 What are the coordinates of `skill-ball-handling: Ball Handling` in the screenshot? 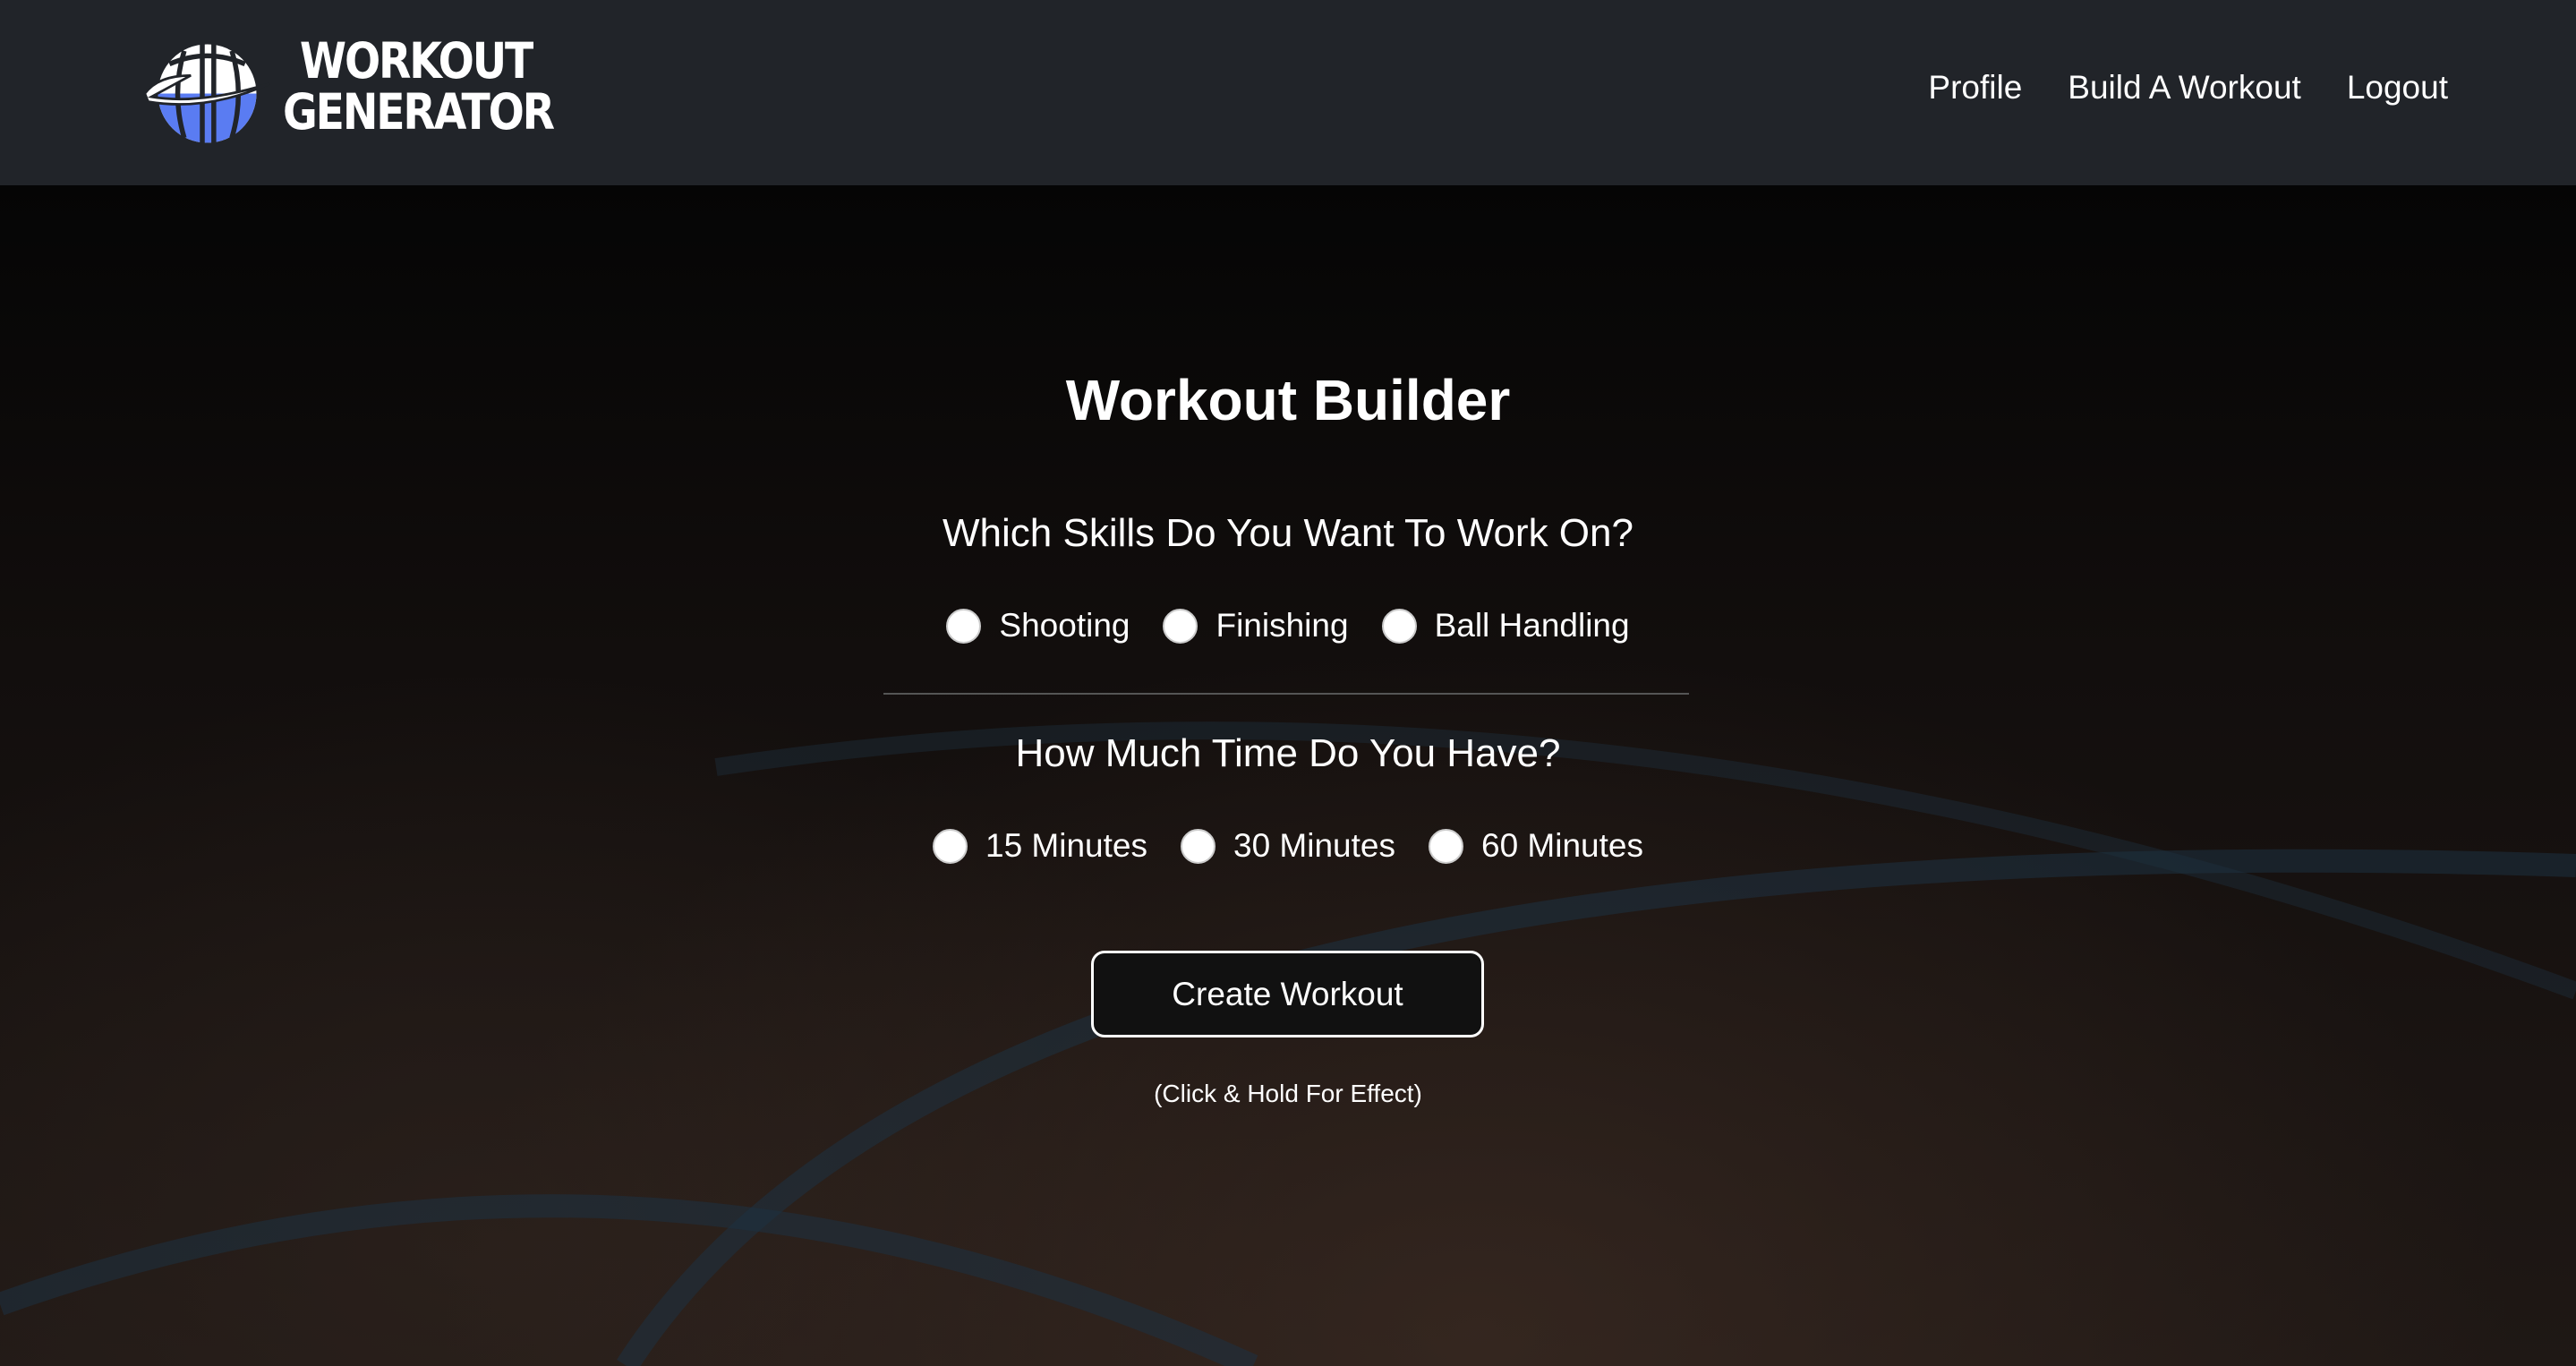 It's located at (1505, 625).